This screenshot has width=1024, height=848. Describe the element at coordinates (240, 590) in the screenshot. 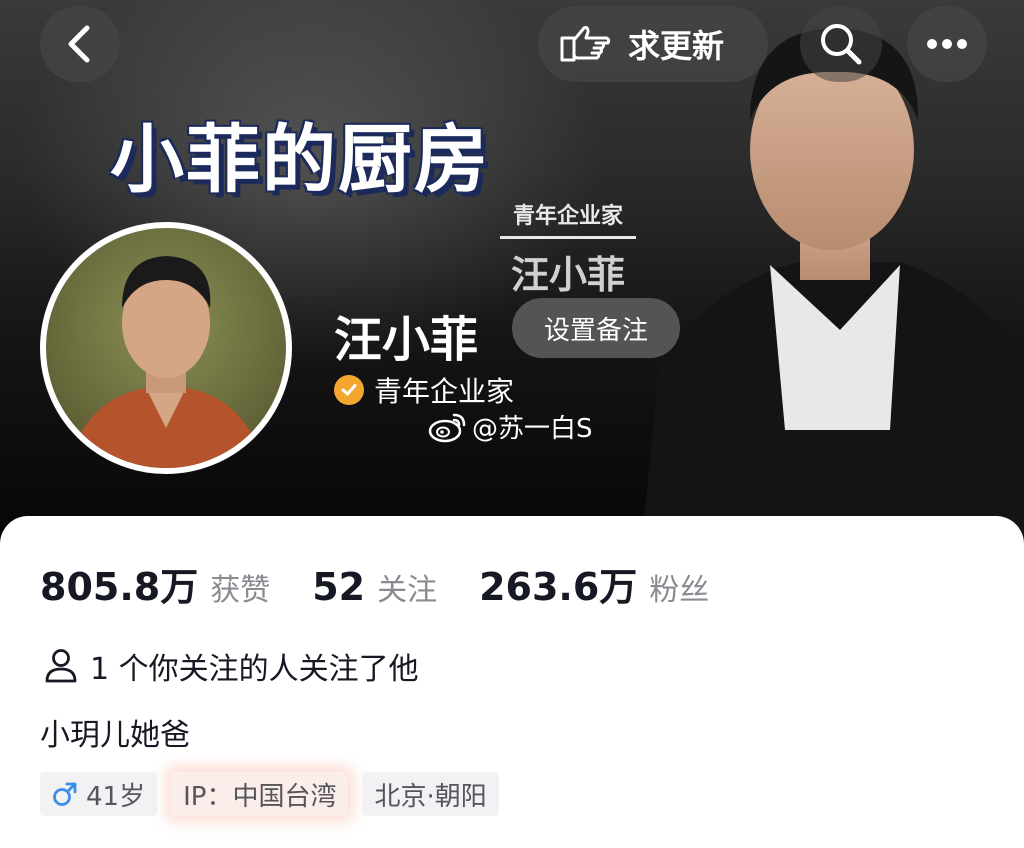

I see `likes-label: 获赞` at that location.